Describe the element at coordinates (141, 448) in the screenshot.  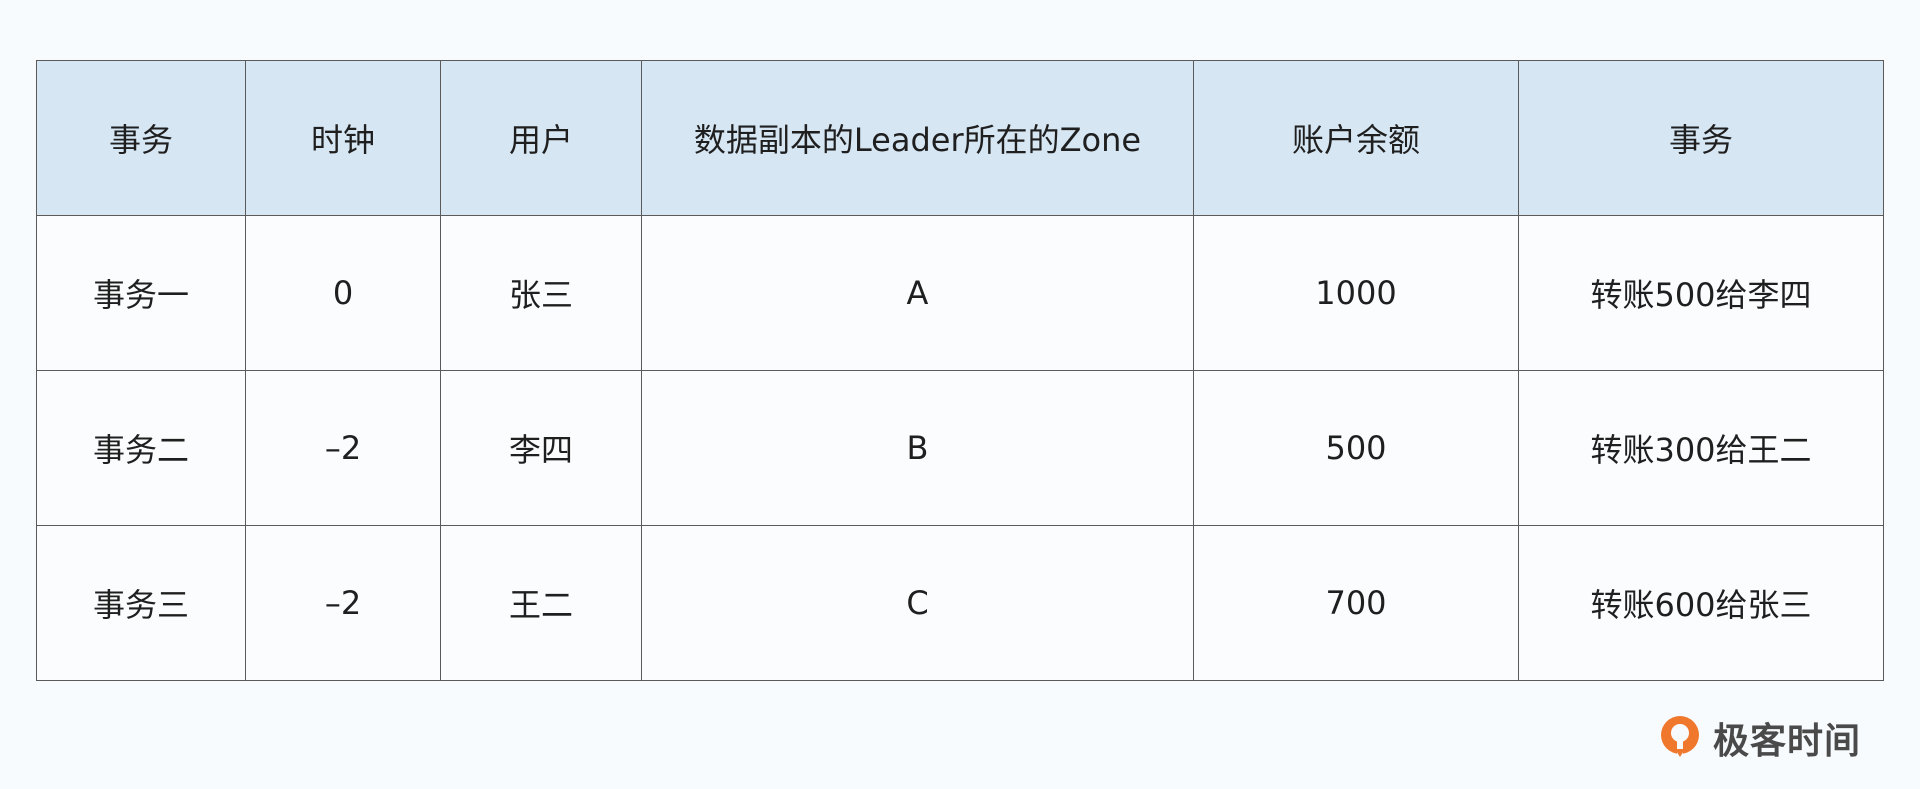
I see `cell-transaction: 事务二` at that location.